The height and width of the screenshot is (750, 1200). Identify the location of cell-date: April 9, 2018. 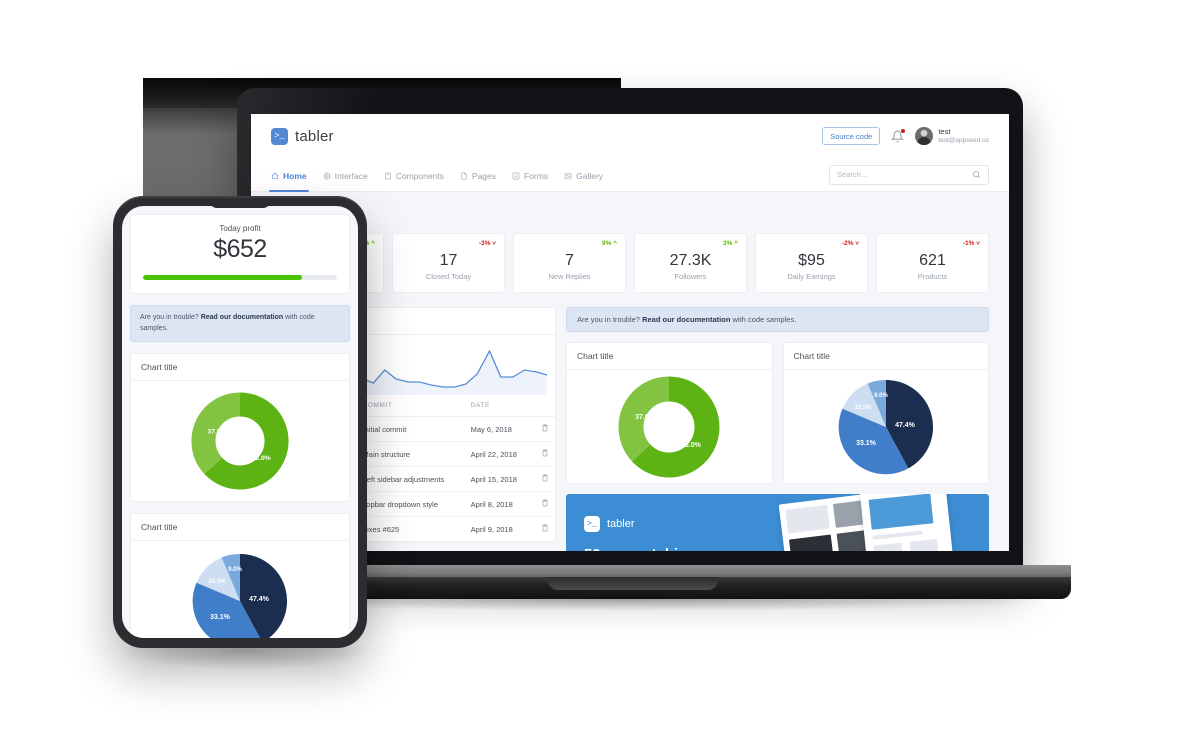
(498, 529).